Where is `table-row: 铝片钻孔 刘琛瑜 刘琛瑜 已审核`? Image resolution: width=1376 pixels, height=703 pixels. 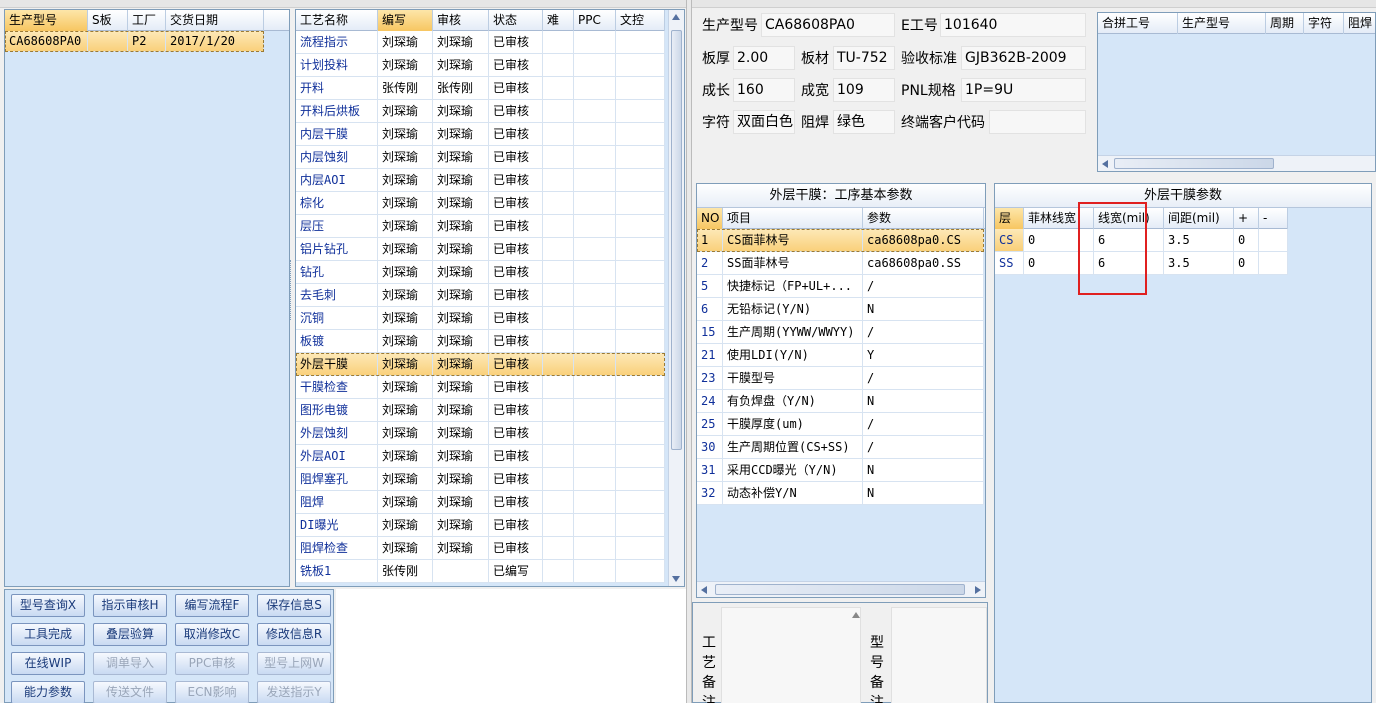
table-row: 铝片钻孔 刘琛瑜 刘琛瑜 已审核 is located at coordinates (480, 249).